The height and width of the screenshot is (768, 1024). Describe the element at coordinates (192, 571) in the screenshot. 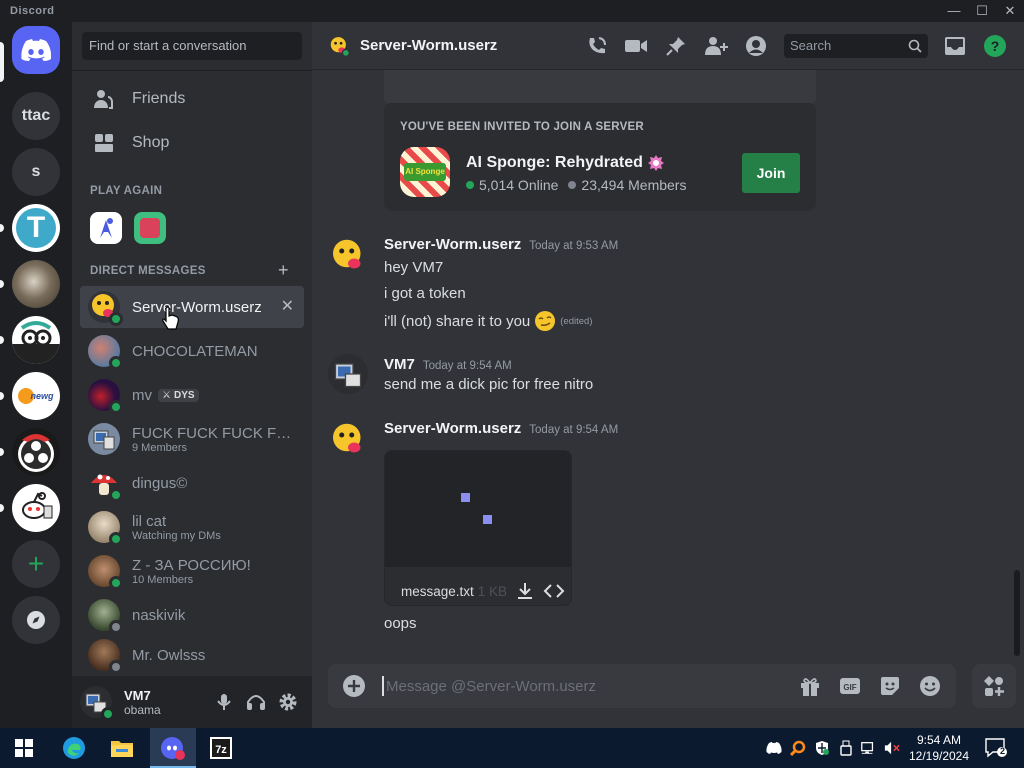

I see `dm-item-z-group: Z - ЗА РОССИЮ! 10 Members` at that location.